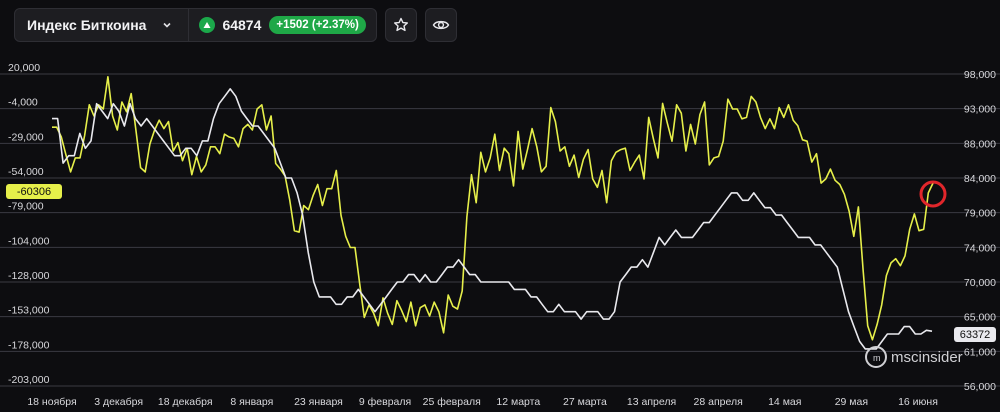 The width and height of the screenshot is (1000, 412). What do you see at coordinates (29, 241) in the screenshot?
I see `y-left-tick-label: -104,000` at bounding box center [29, 241].